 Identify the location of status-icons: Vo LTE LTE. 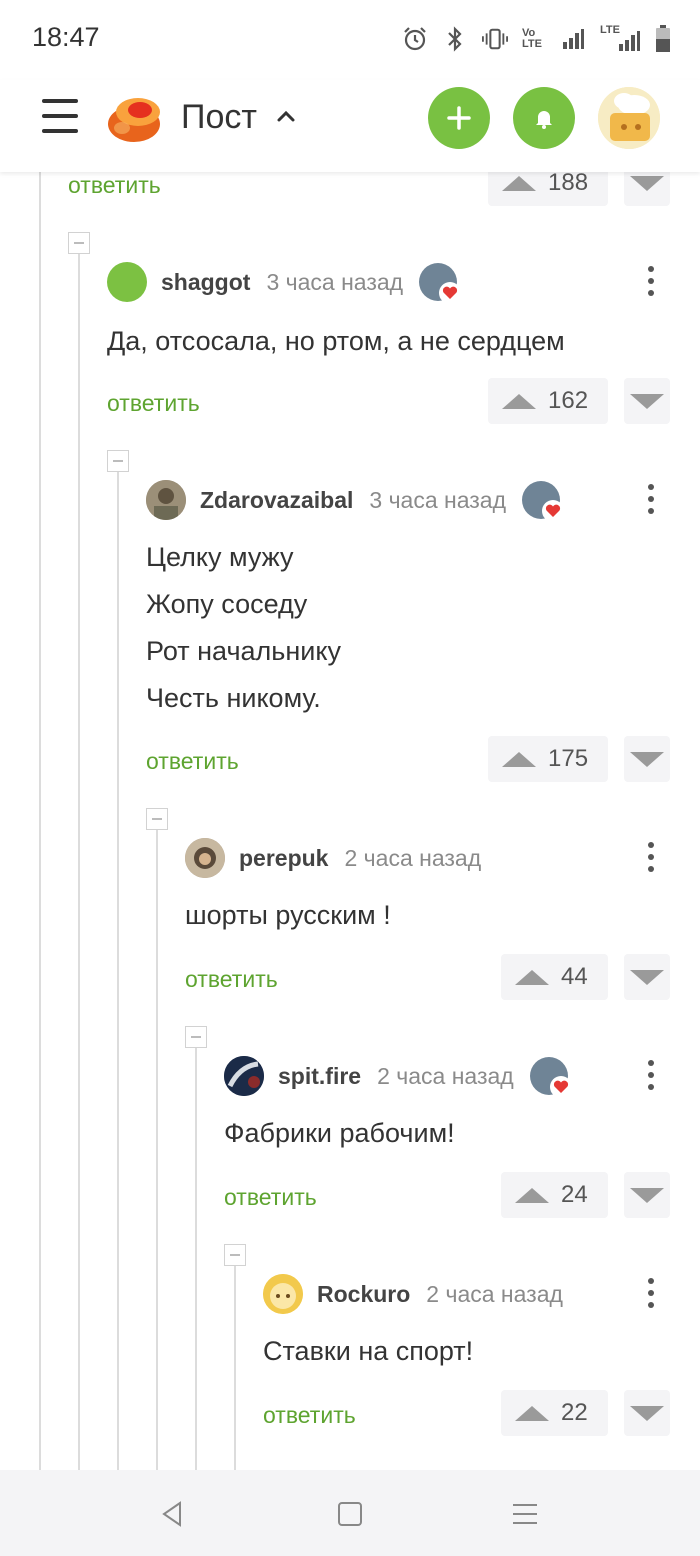
(537, 39).